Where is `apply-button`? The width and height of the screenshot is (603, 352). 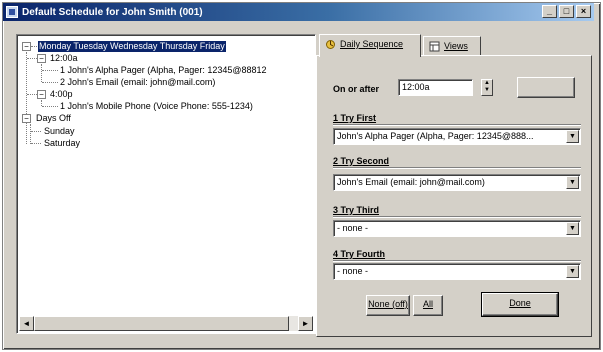
apply-button is located at coordinates (546, 87).